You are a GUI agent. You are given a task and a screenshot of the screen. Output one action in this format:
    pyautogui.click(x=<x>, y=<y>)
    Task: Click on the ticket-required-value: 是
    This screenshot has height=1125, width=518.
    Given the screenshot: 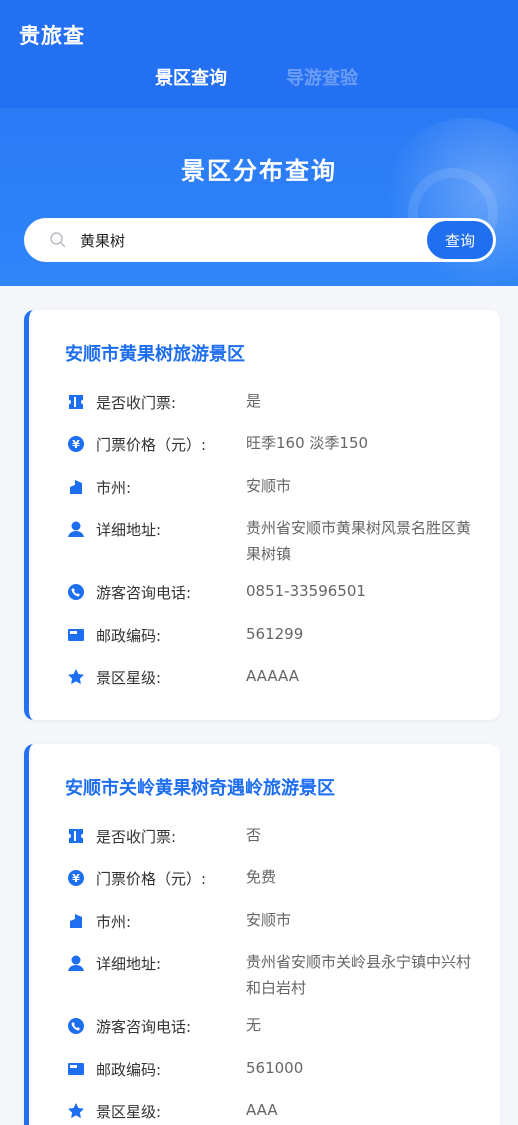 What is the action you would take?
    pyautogui.click(x=254, y=401)
    